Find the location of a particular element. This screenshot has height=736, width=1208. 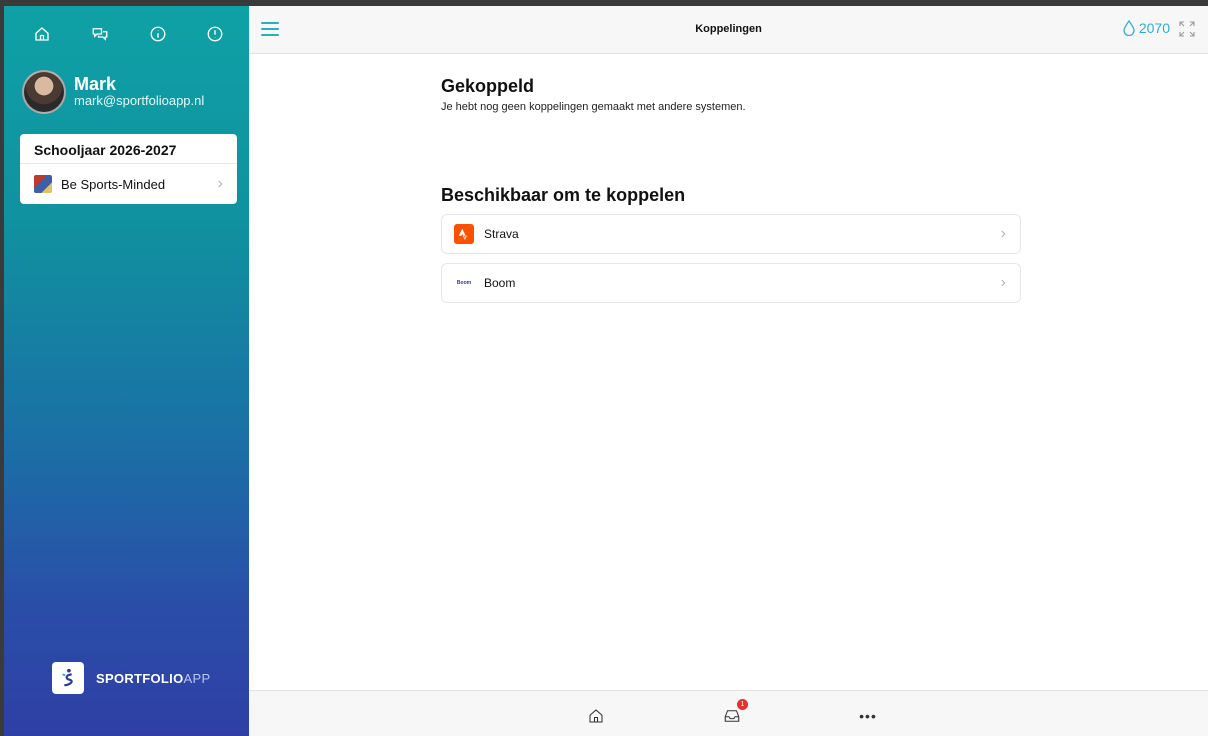

school-year-card: Schooljaar 2026-2027 Be Sports-Minded › is located at coordinates (128, 169).